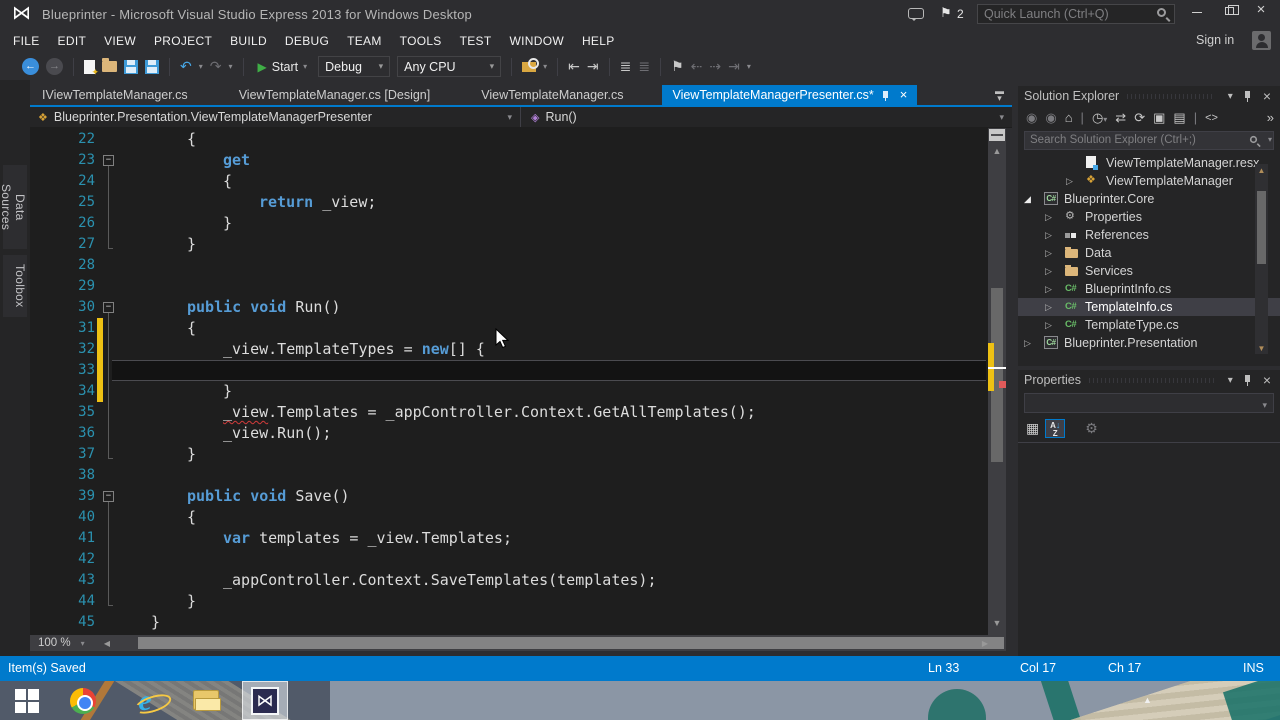  Describe the element at coordinates (985, 643) in the screenshot. I see `scroll-right-icon: ▶` at that location.